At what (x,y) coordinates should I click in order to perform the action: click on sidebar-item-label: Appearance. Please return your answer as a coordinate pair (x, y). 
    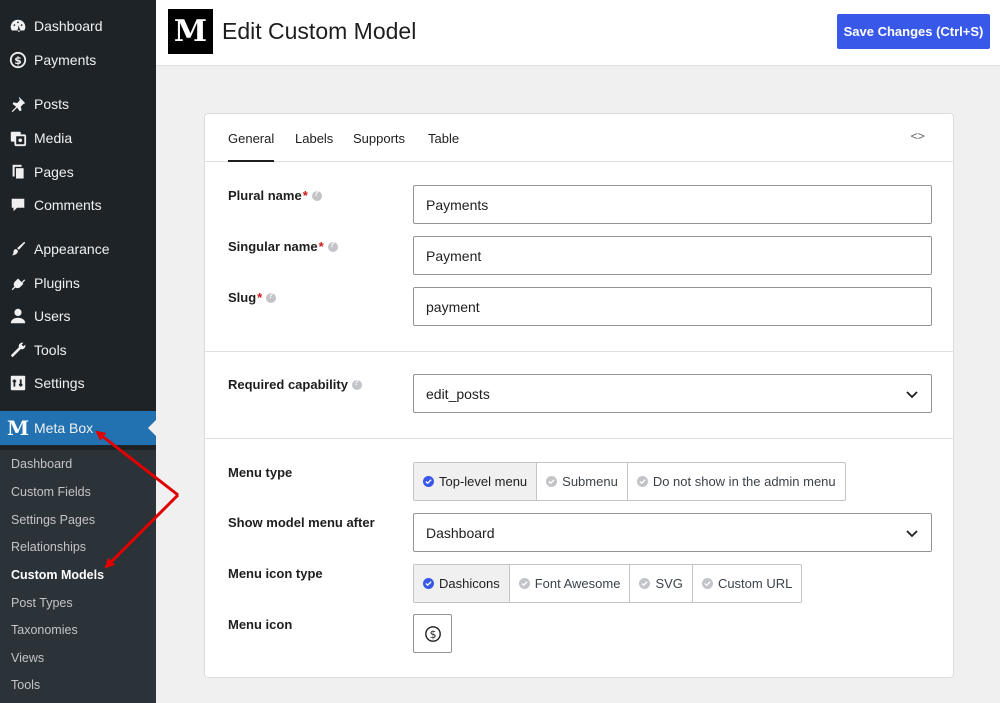
    Looking at the image, I should click on (72, 249).